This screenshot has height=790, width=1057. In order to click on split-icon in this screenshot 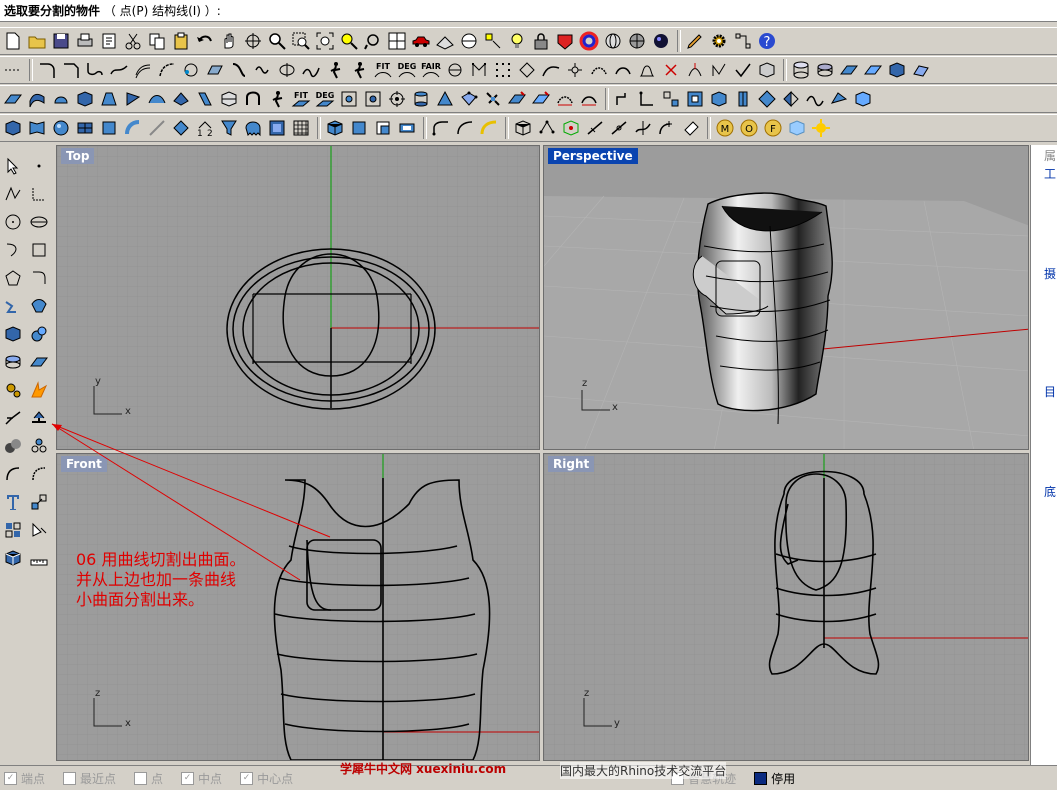, I will do `click(39, 418)`.